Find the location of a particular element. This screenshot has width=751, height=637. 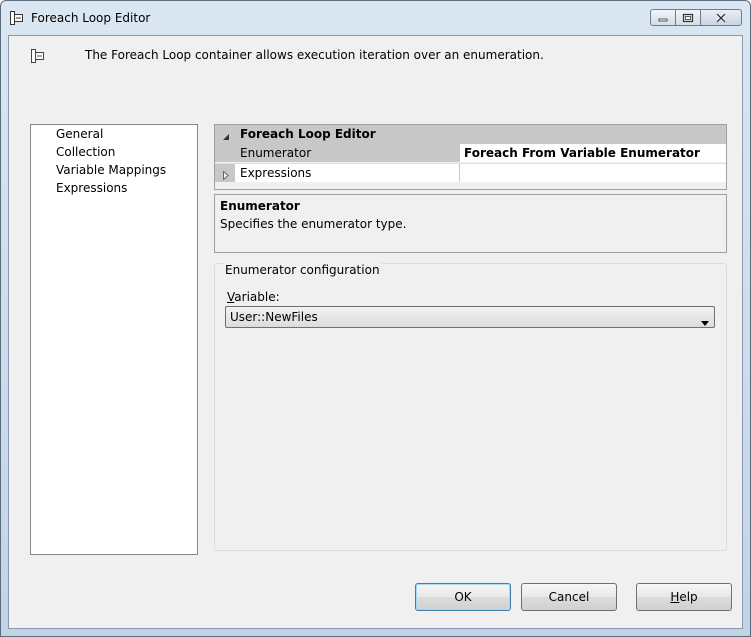

window-title: Foreach Loop Editor is located at coordinates (91, 18).